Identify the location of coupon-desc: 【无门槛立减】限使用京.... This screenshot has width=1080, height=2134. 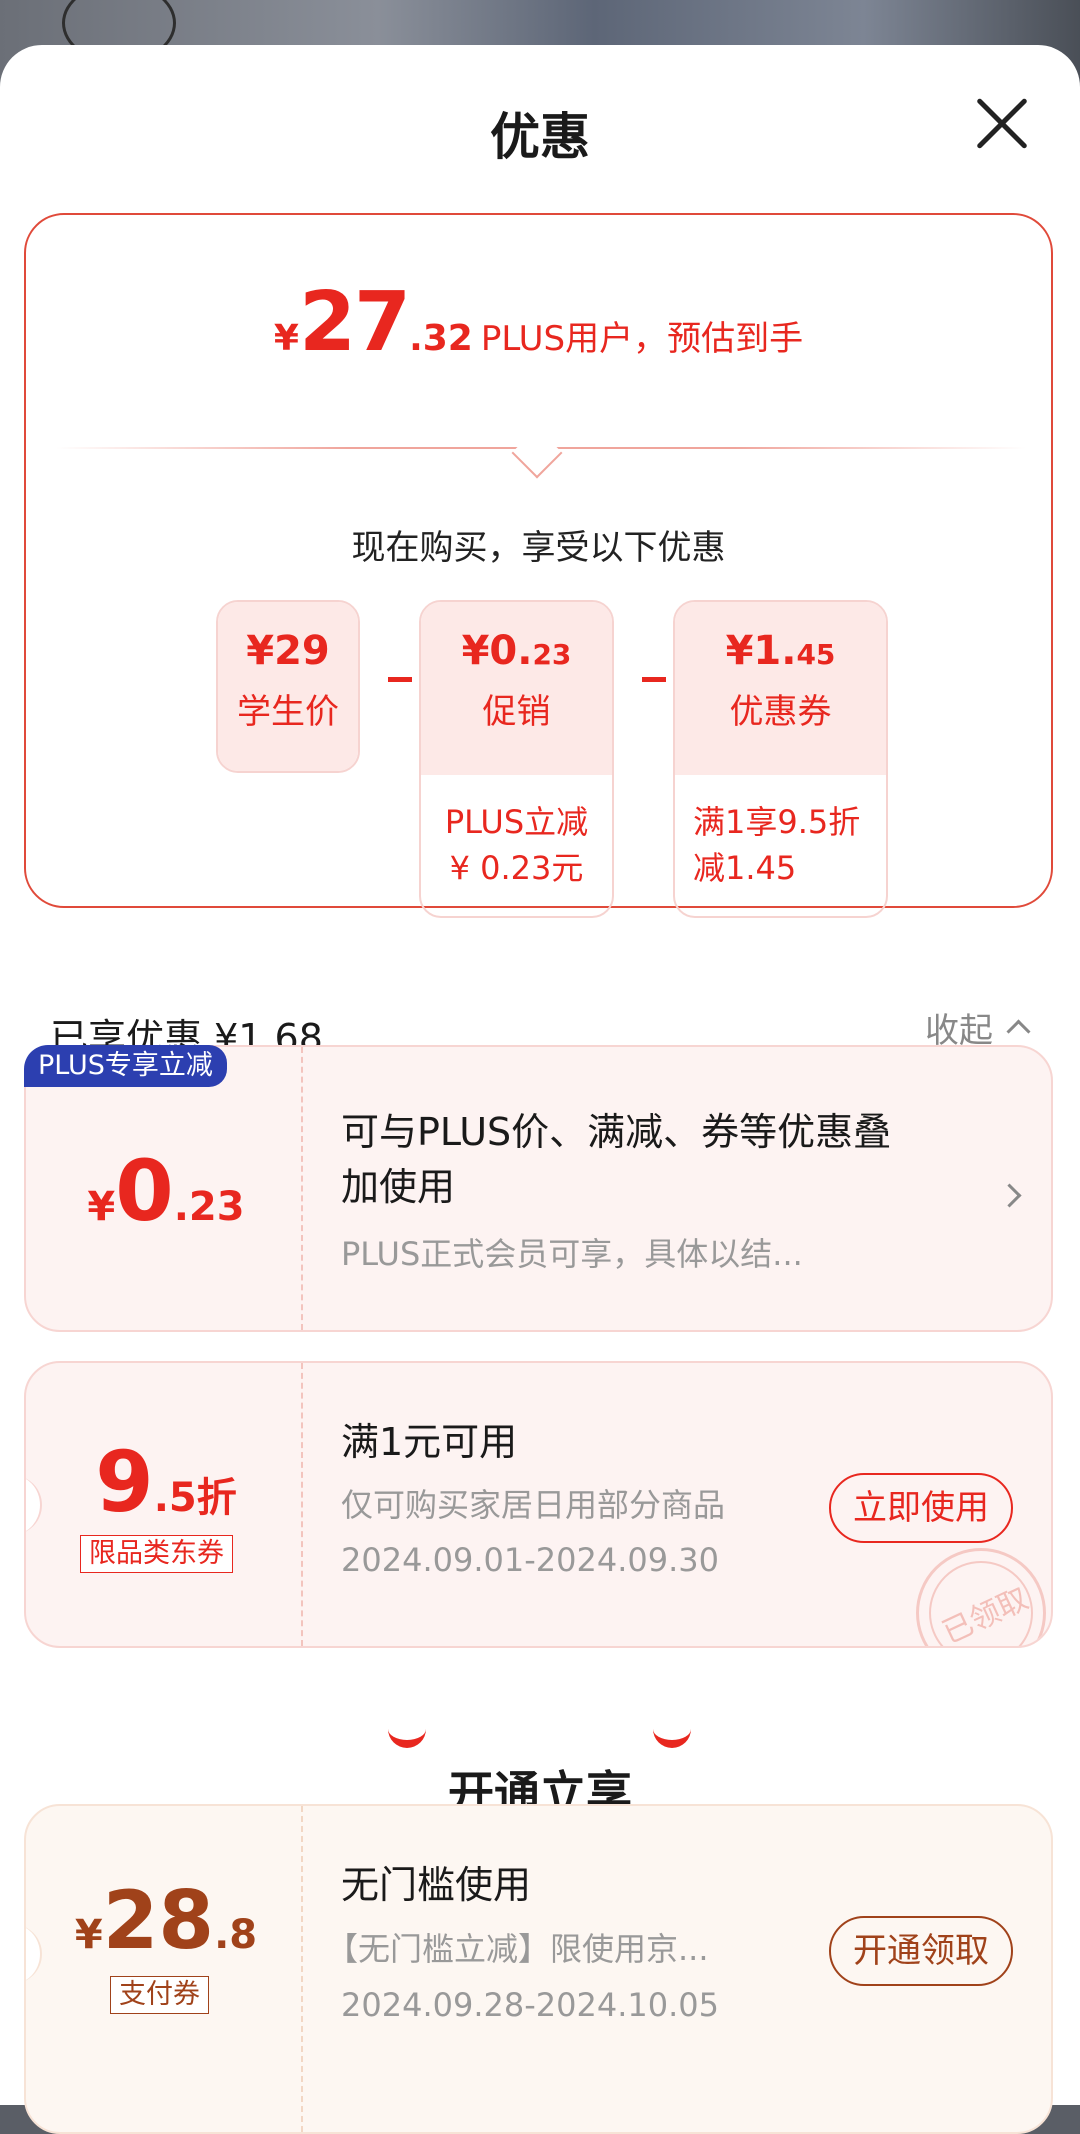
(517, 1949).